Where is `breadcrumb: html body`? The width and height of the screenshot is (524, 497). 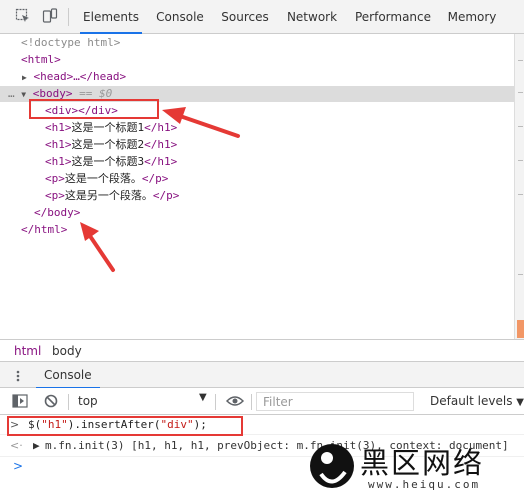
breadcrumb: html body is located at coordinates (262, 350).